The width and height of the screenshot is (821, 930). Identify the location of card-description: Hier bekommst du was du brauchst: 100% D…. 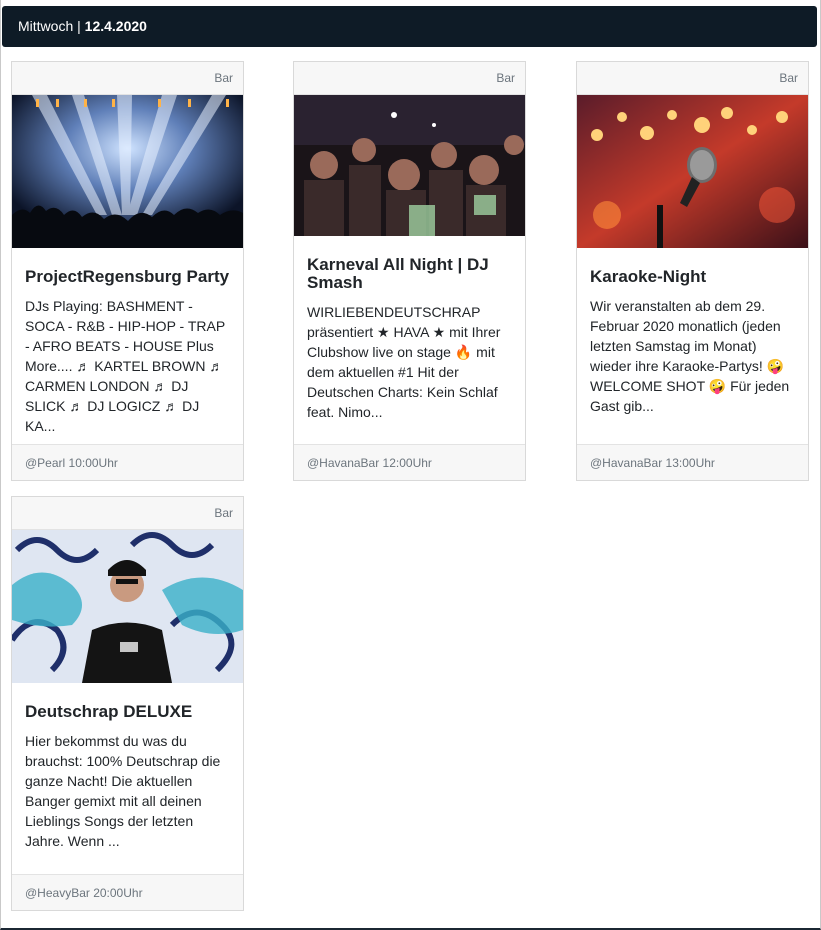
(123, 791).